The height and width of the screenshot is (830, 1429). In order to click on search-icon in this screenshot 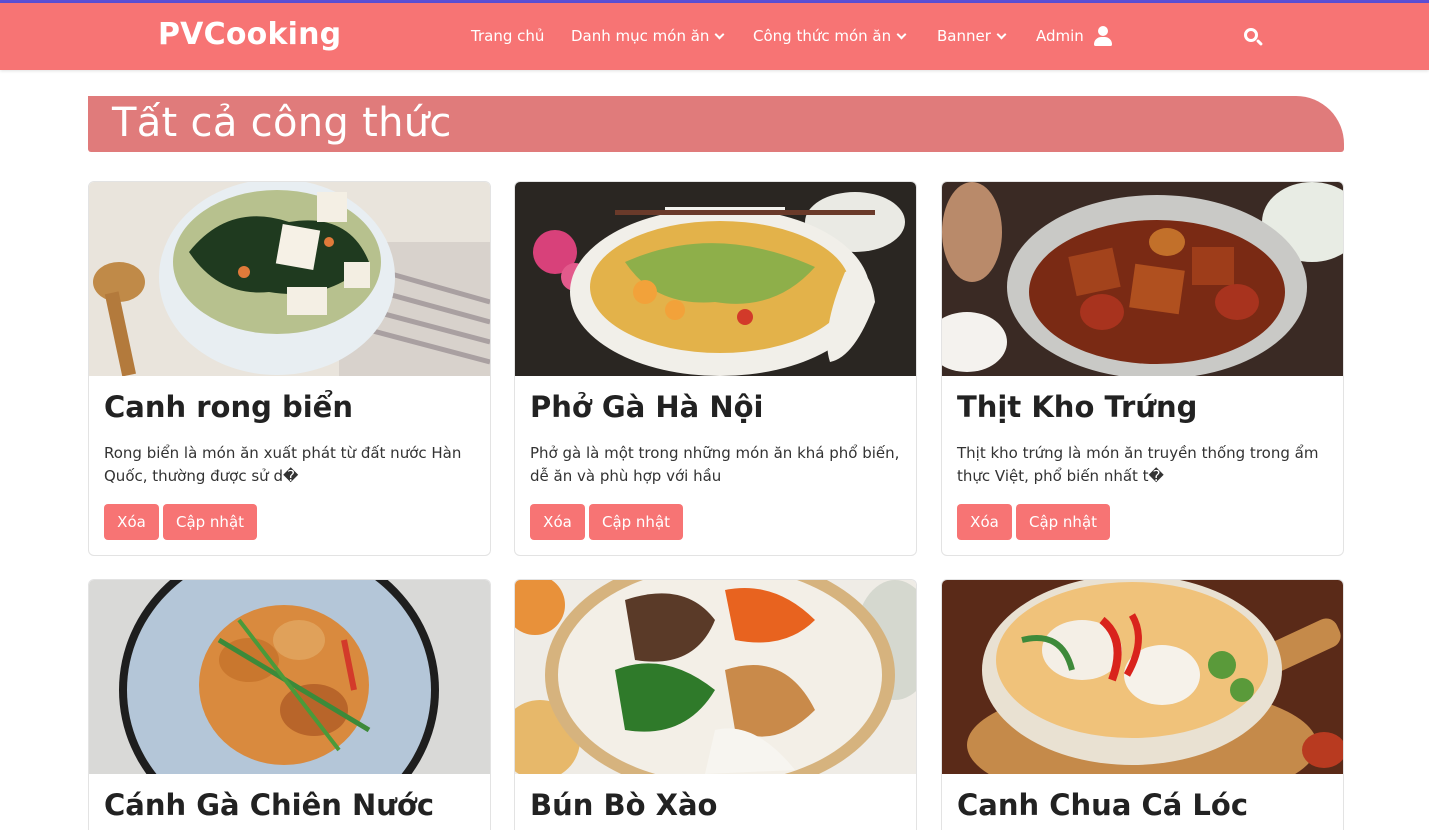, I will do `click(1254, 37)`.